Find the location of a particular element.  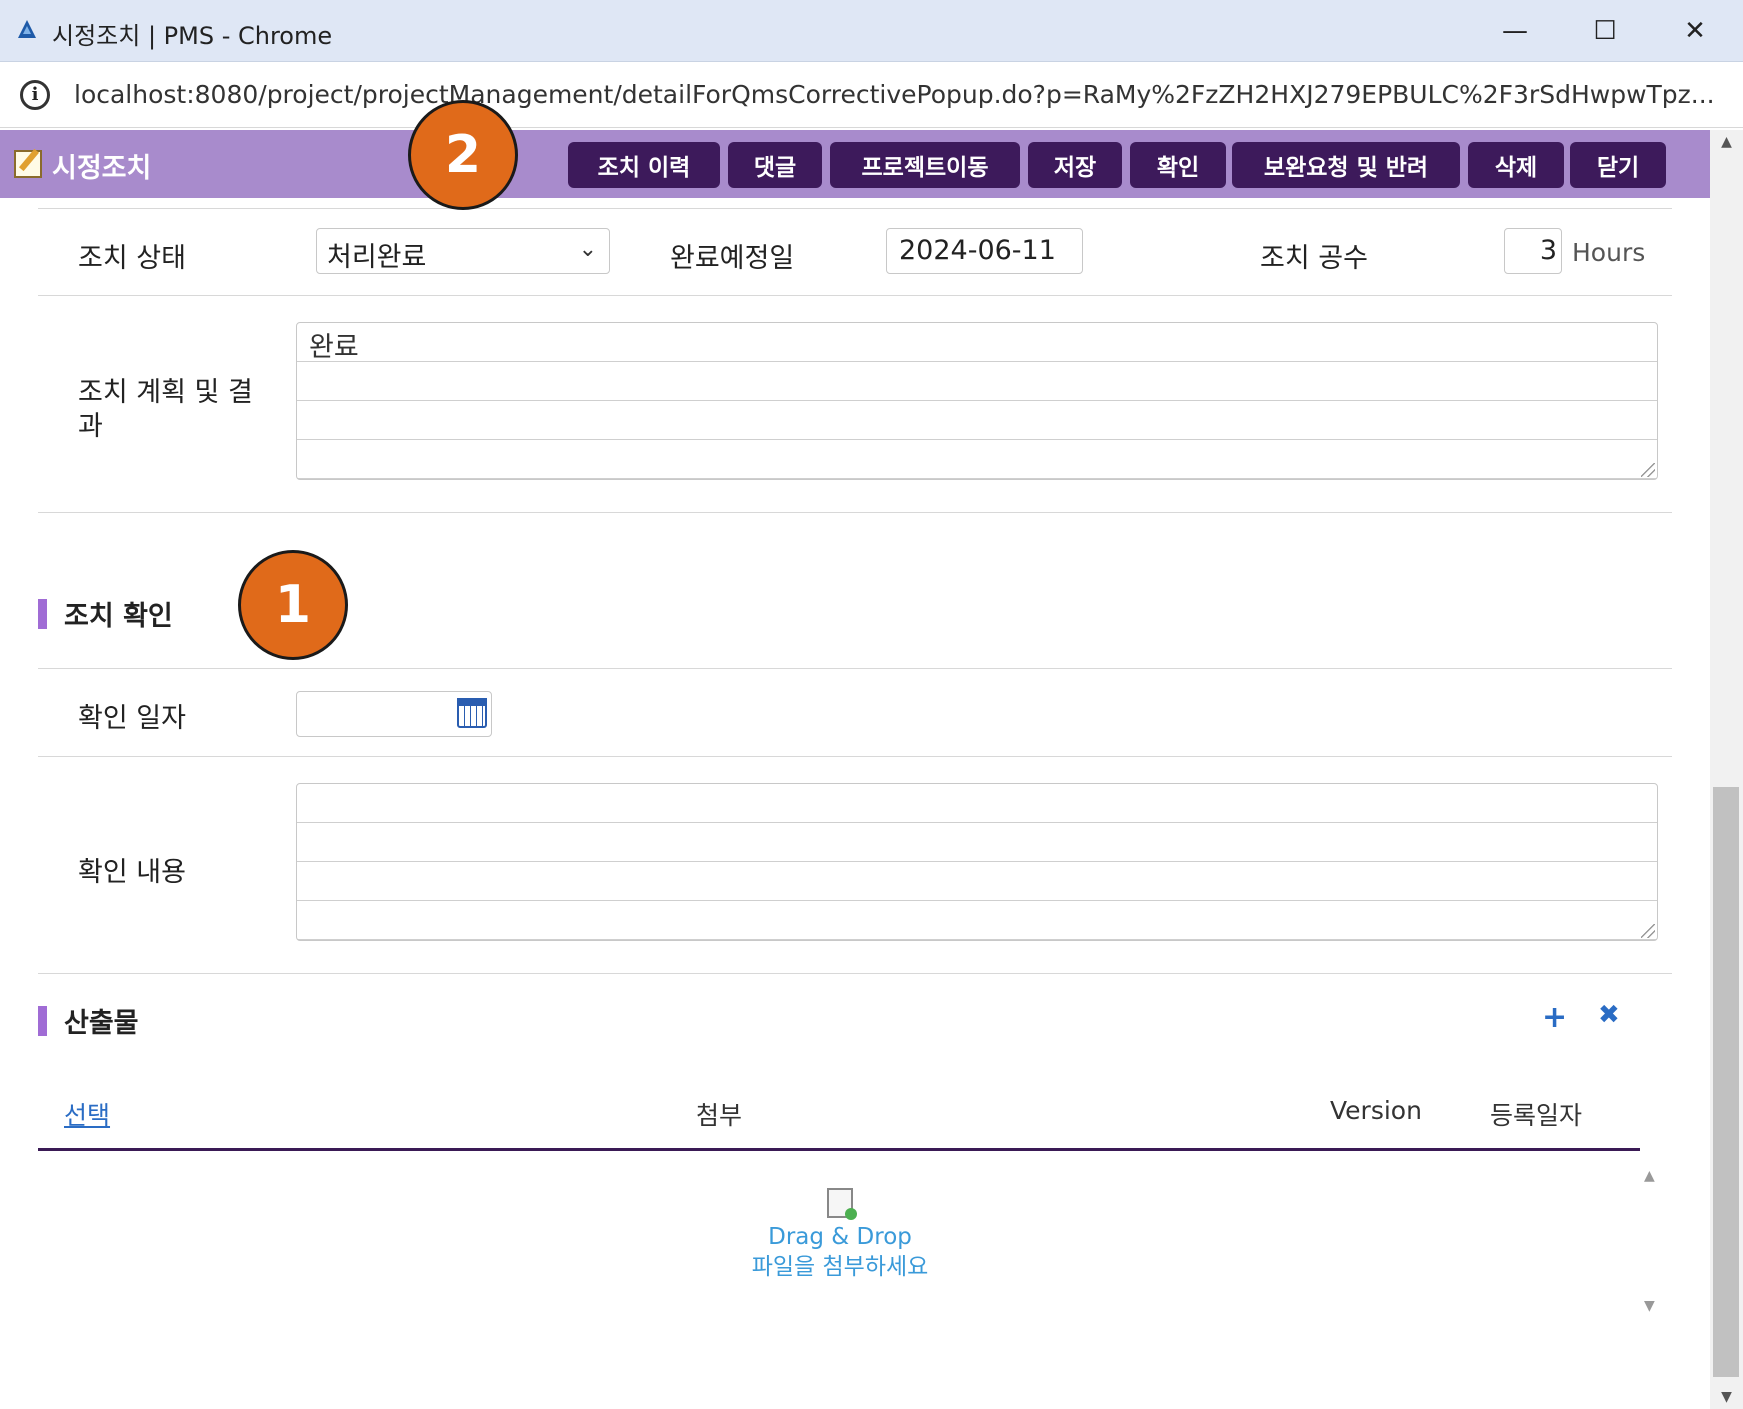

confirm-date-input is located at coordinates (394, 714).